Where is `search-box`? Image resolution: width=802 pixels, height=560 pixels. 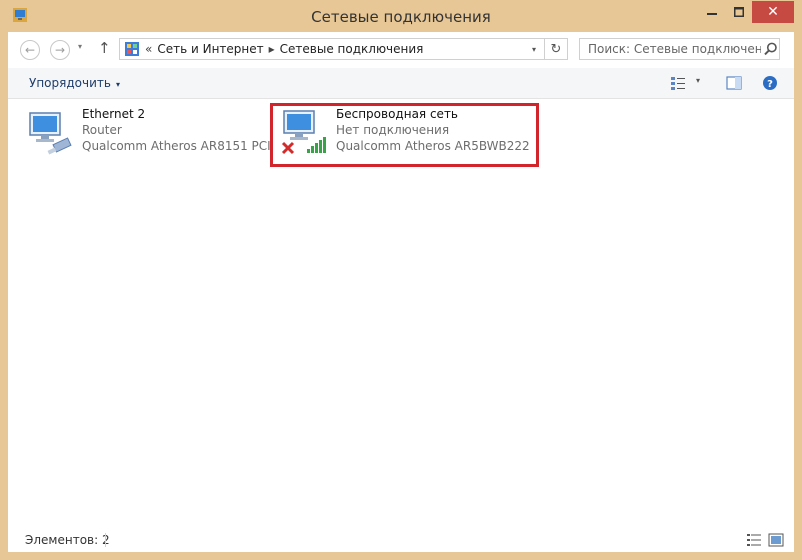 search-box is located at coordinates (679, 49).